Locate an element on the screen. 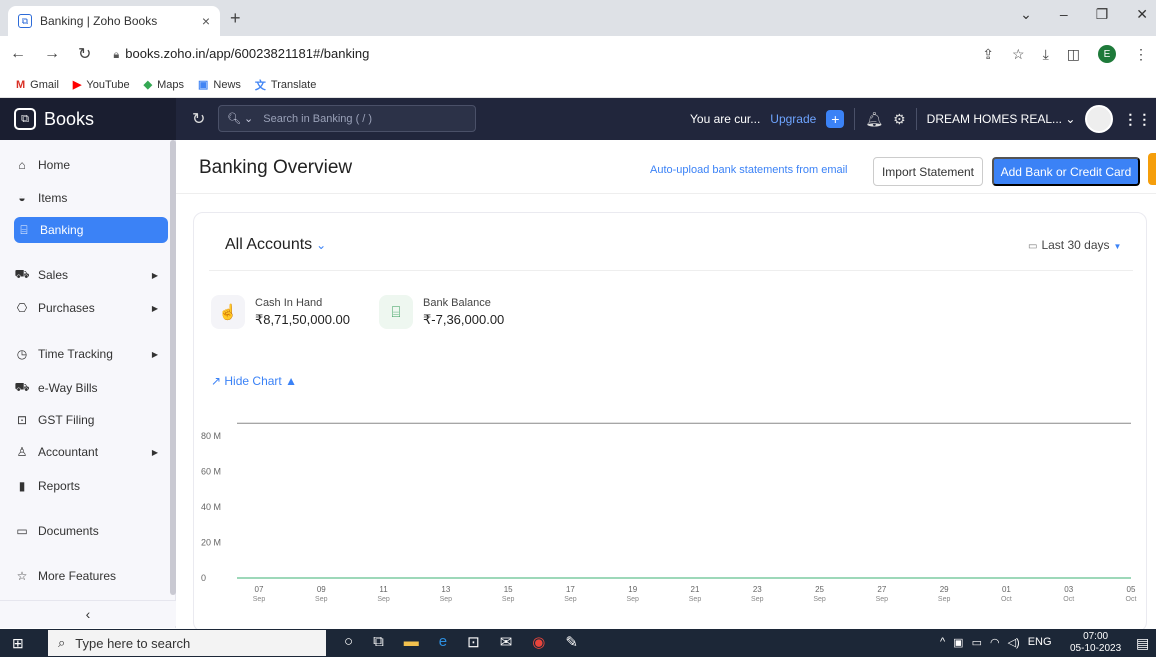  task-view-icon: ⧉ is located at coordinates (378, 642).